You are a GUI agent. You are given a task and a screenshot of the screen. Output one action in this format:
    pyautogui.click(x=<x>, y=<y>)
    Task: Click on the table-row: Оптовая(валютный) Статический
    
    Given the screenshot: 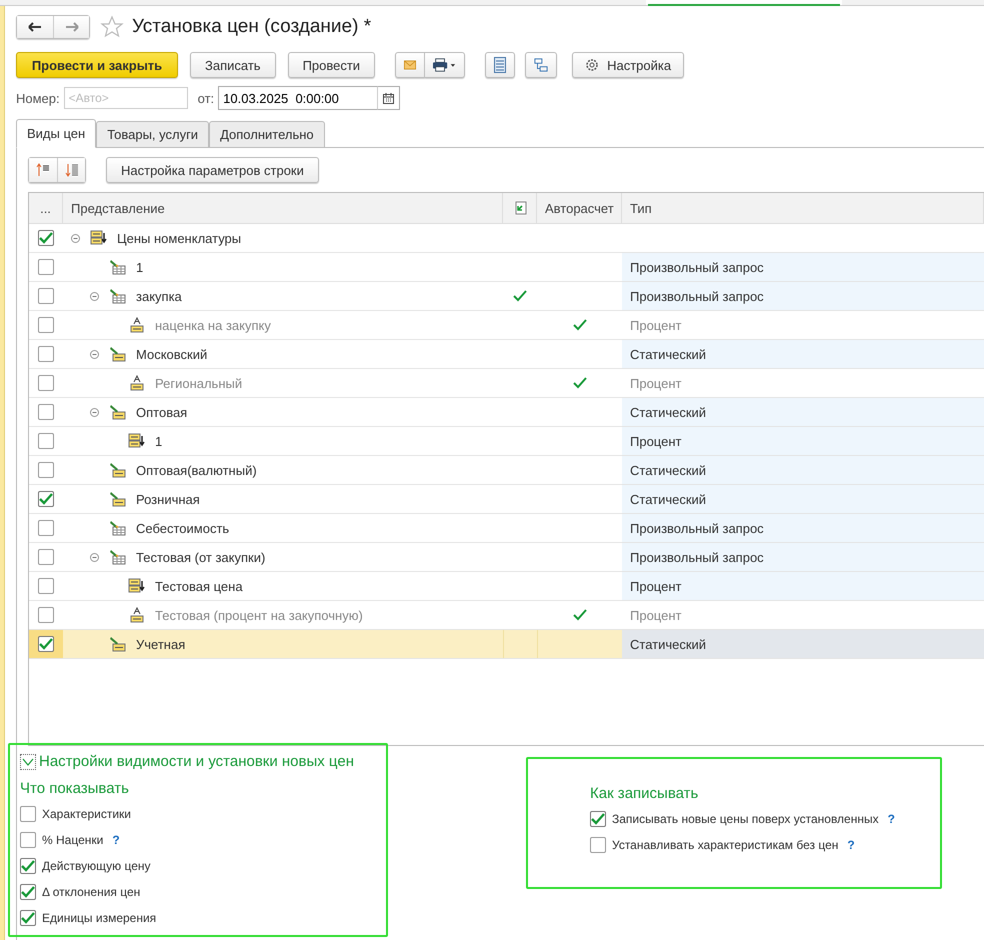 What is the action you would take?
    pyautogui.click(x=506, y=470)
    